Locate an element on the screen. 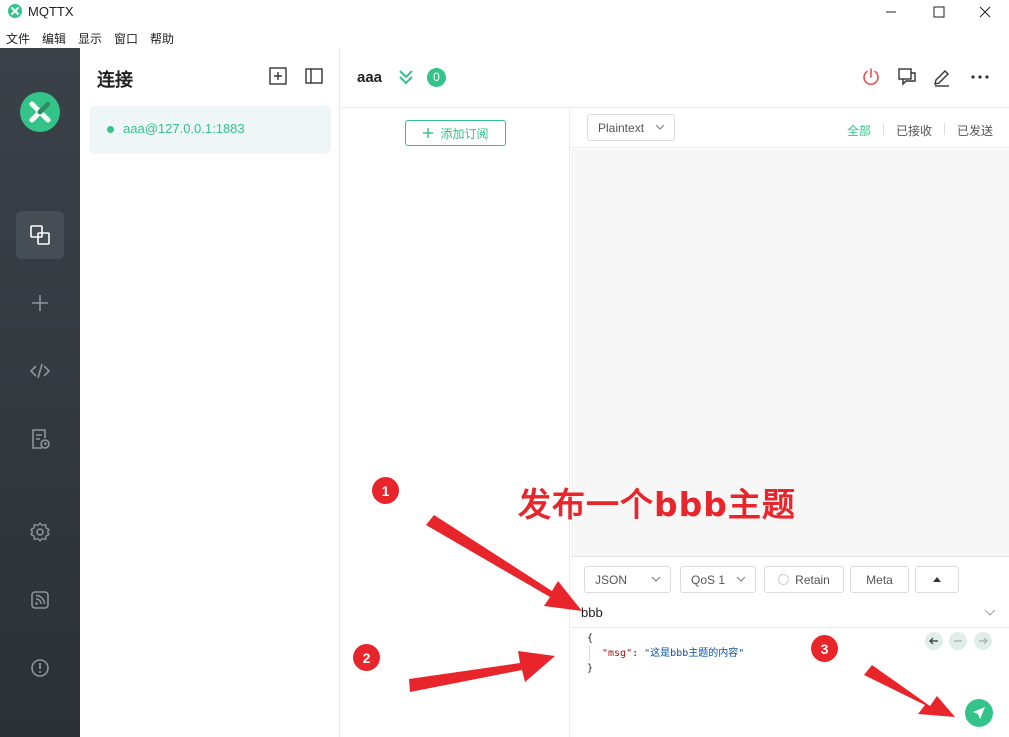 The width and height of the screenshot is (1009, 737). payload-value: "这是bbb主题的内容" is located at coordinates (694, 653).